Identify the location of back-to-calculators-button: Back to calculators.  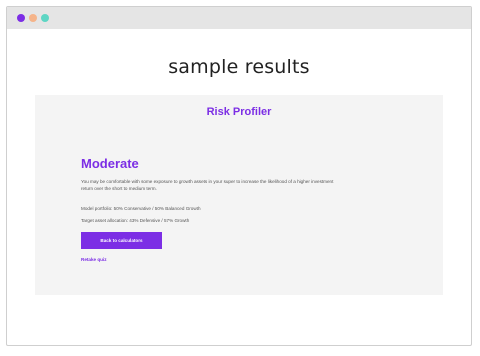
(121, 240).